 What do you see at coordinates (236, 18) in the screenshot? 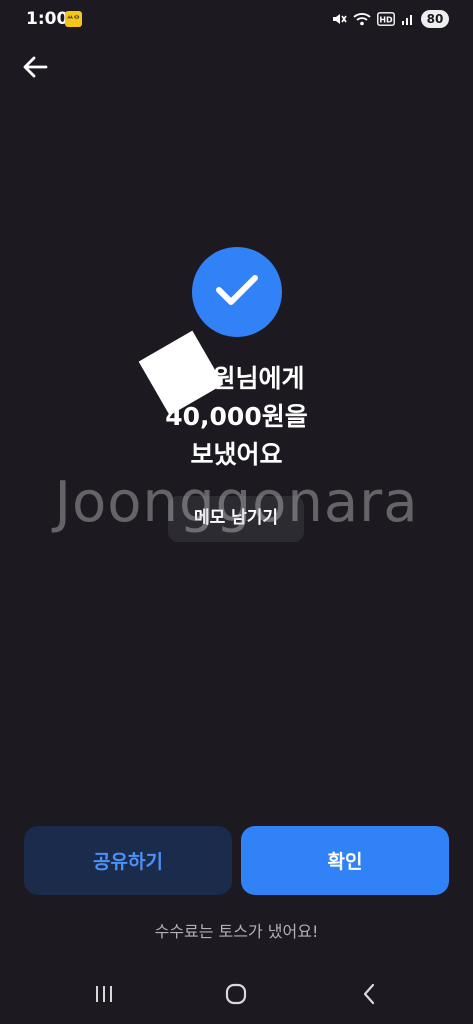
I see `status-bar: 1:00 ᄊᄋ HD 80` at bounding box center [236, 18].